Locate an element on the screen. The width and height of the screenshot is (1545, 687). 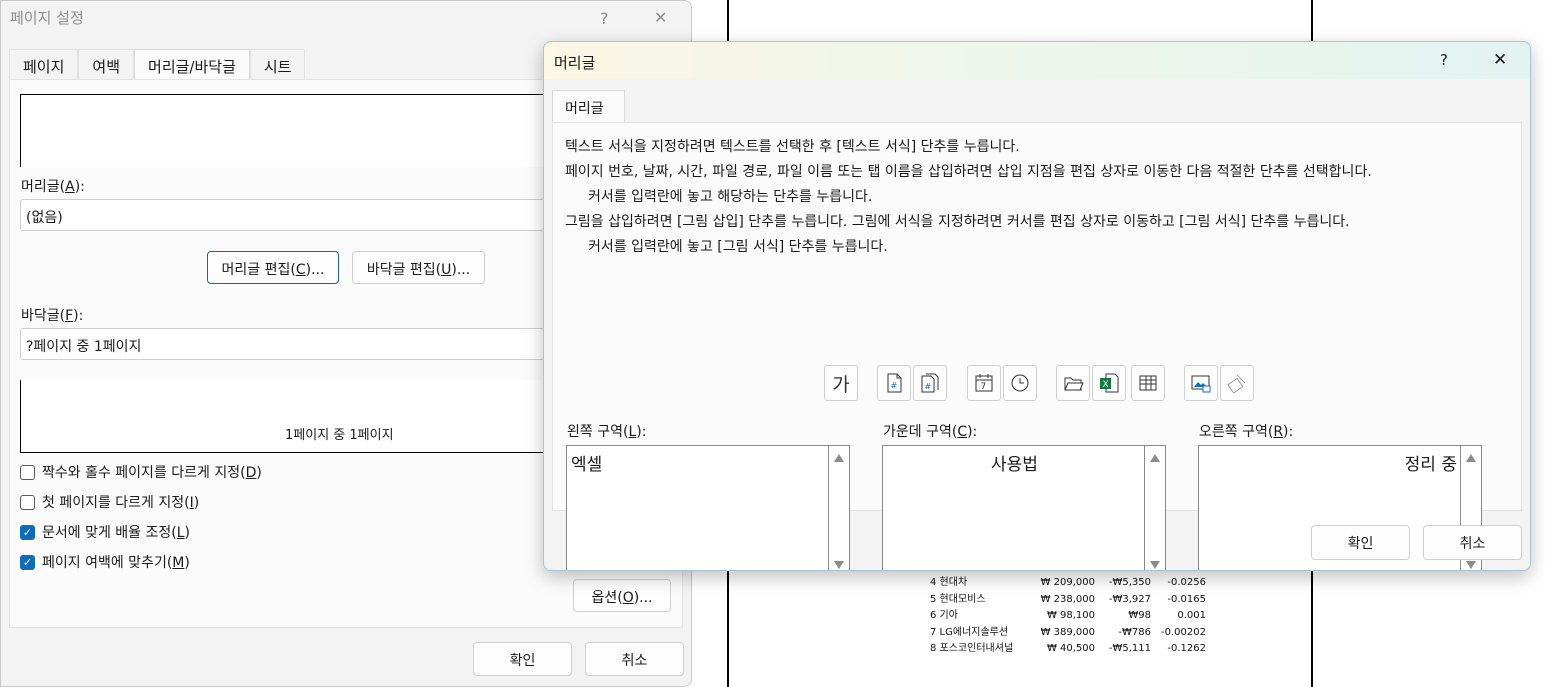
tab-header: 머리글 is located at coordinates (588, 106).